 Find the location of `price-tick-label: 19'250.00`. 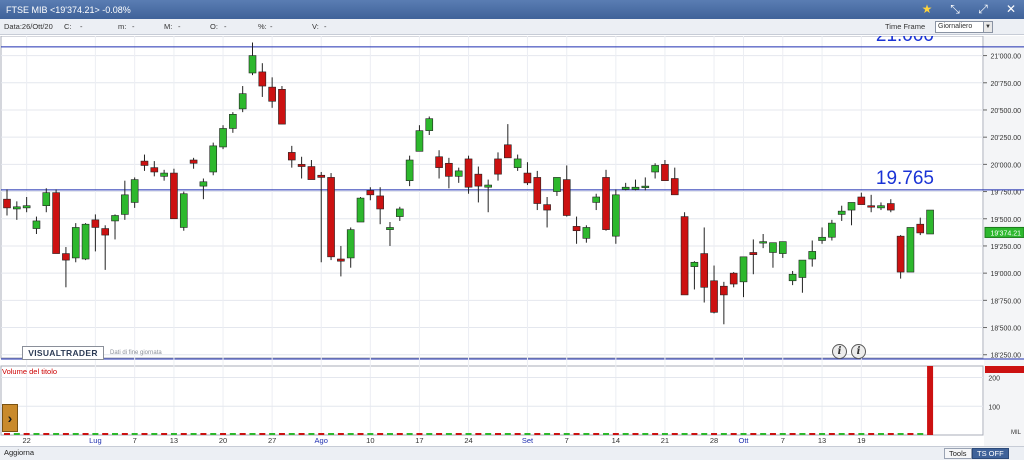

price-tick-label: 19'250.00 is located at coordinates (1005, 247).